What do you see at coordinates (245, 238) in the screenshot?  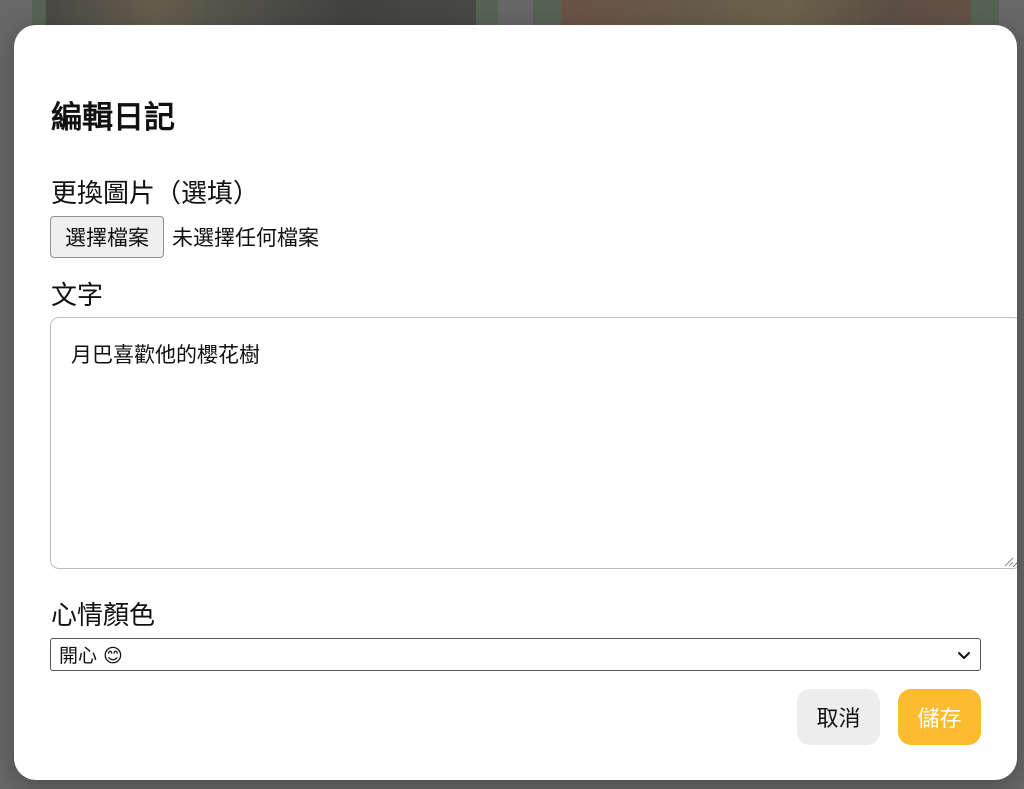 I see `file-status-text: 未選擇任何檔案` at bounding box center [245, 238].